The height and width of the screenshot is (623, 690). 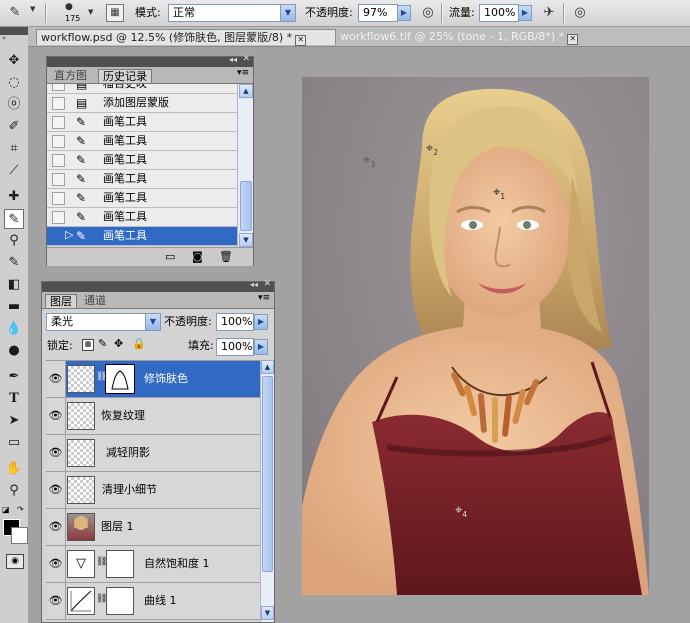 What do you see at coordinates (261, 347) in the screenshot?
I see `fill-slider-button: ▶` at bounding box center [261, 347].